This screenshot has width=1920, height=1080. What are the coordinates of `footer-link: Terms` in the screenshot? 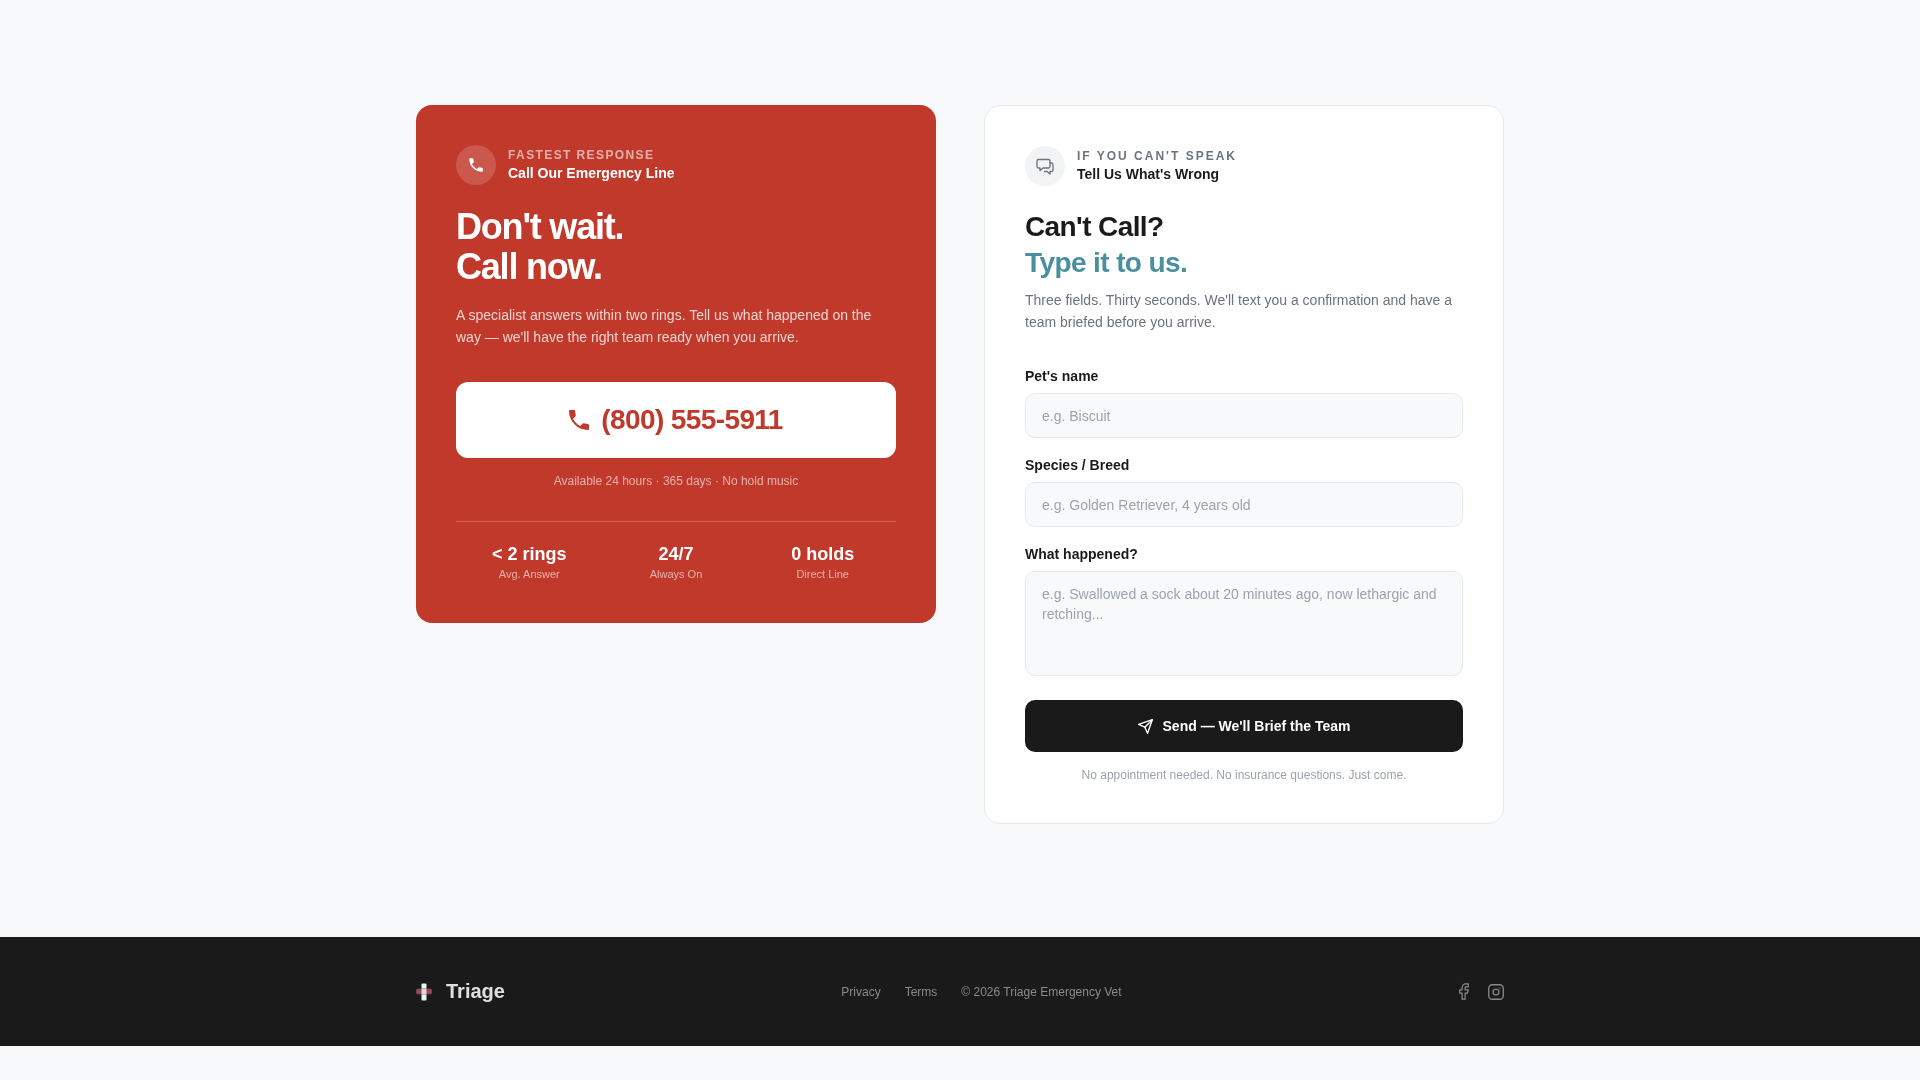 It's located at (921, 991).